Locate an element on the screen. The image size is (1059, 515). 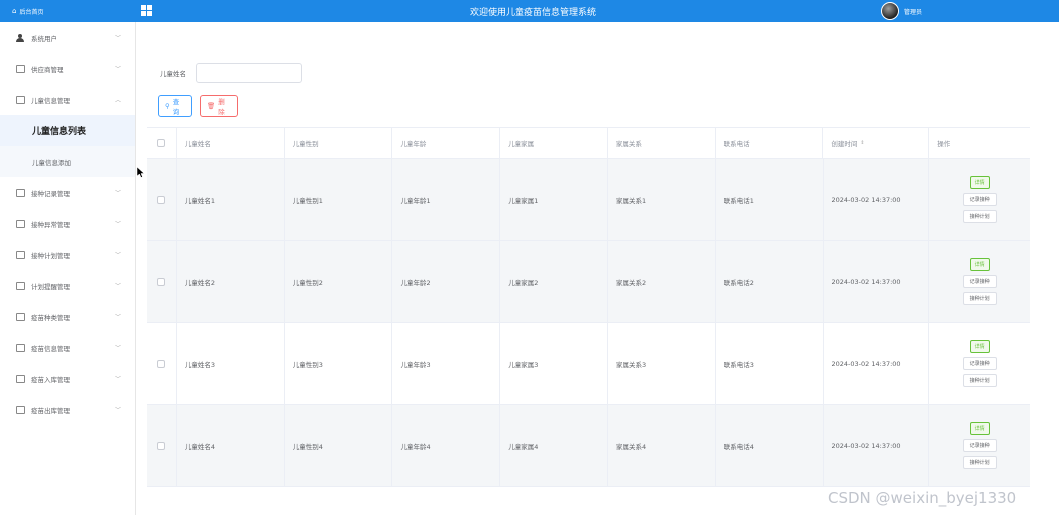
table-cell: 家属关系4 is located at coordinates (662, 445).